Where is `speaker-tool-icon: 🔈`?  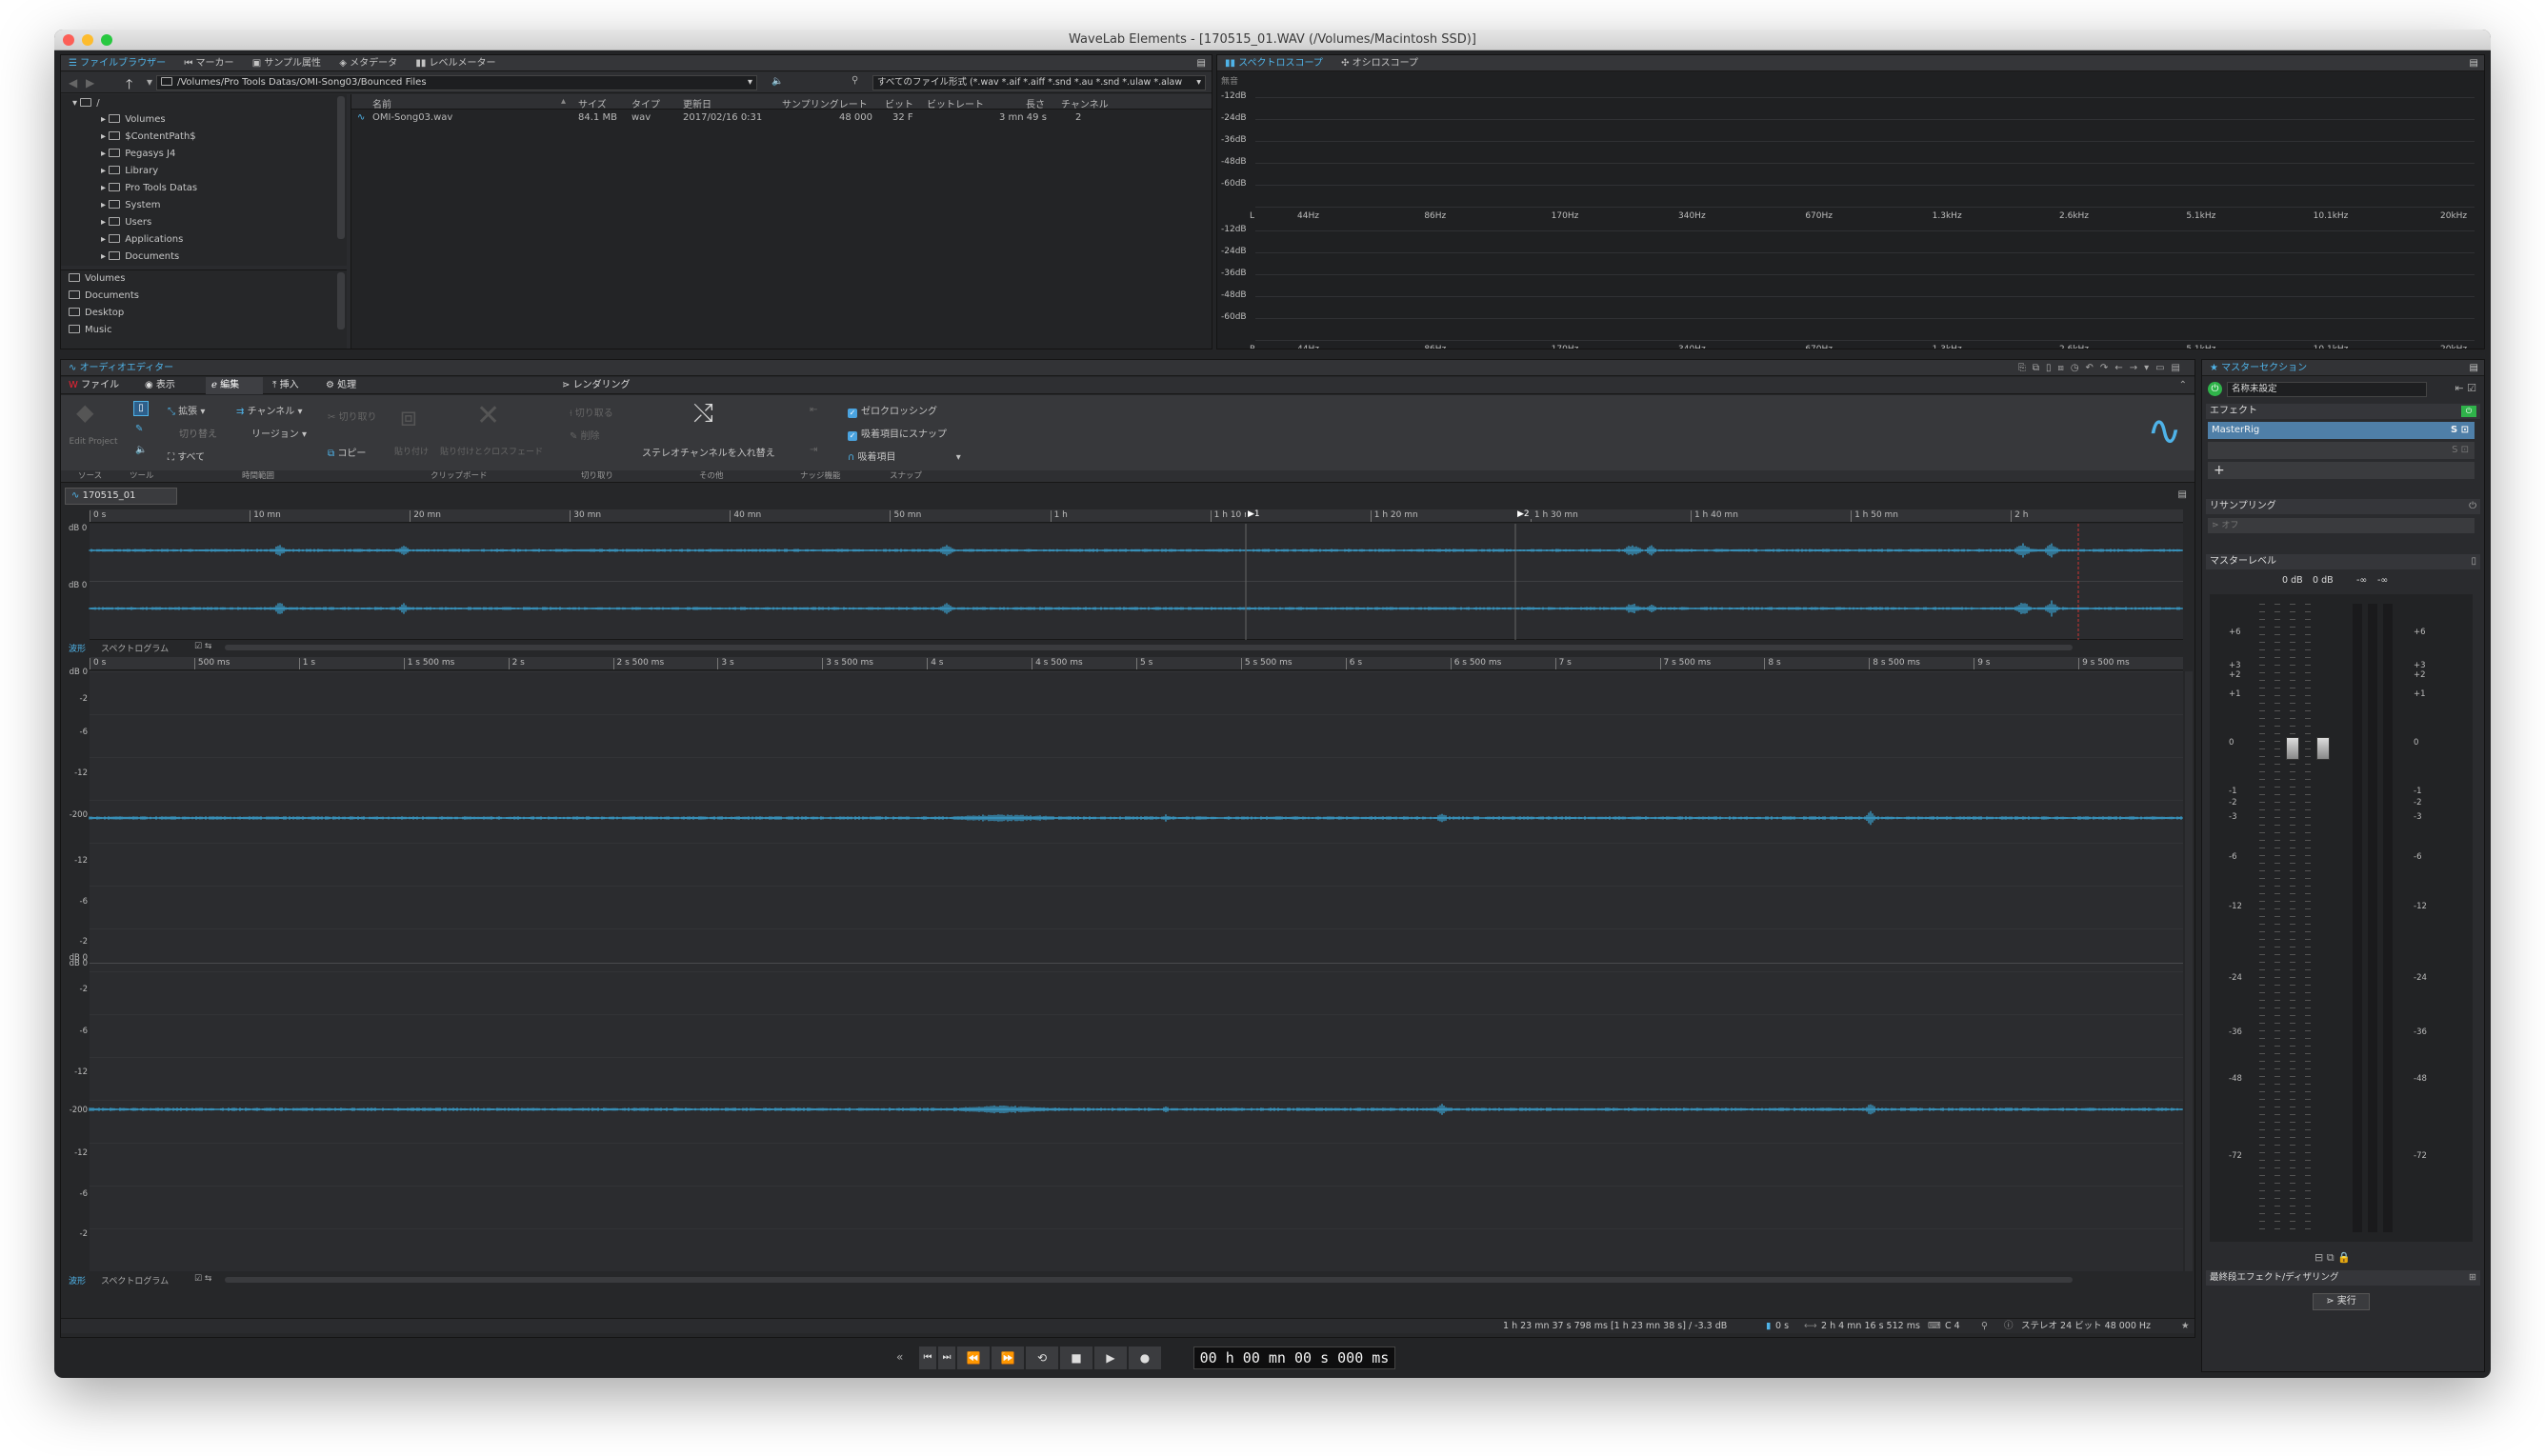 speaker-tool-icon: 🔈 is located at coordinates (141, 450).